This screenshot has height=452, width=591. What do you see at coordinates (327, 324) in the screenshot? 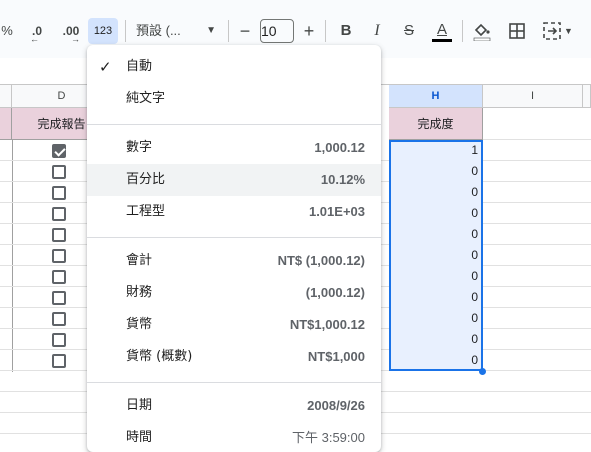
I see `menu-item-example: NT$1,000.12` at bounding box center [327, 324].